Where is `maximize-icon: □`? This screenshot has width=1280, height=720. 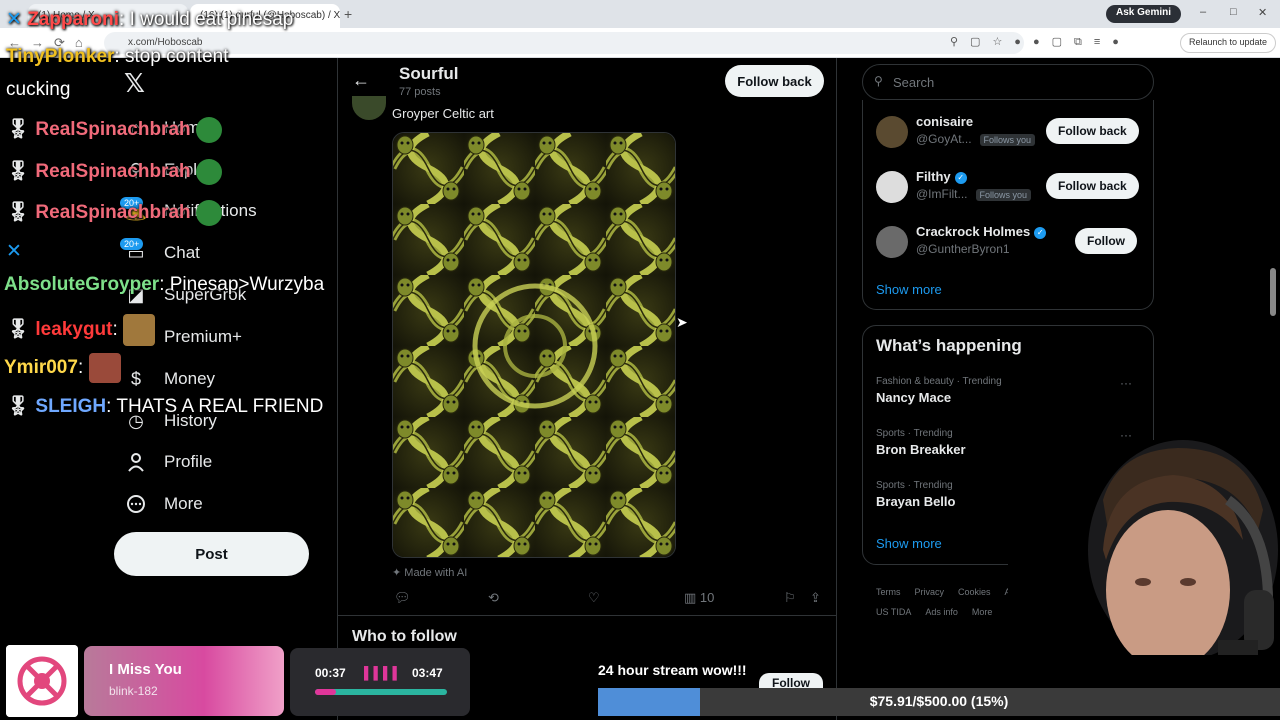
maximize-icon: □ is located at coordinates (1233, 12).